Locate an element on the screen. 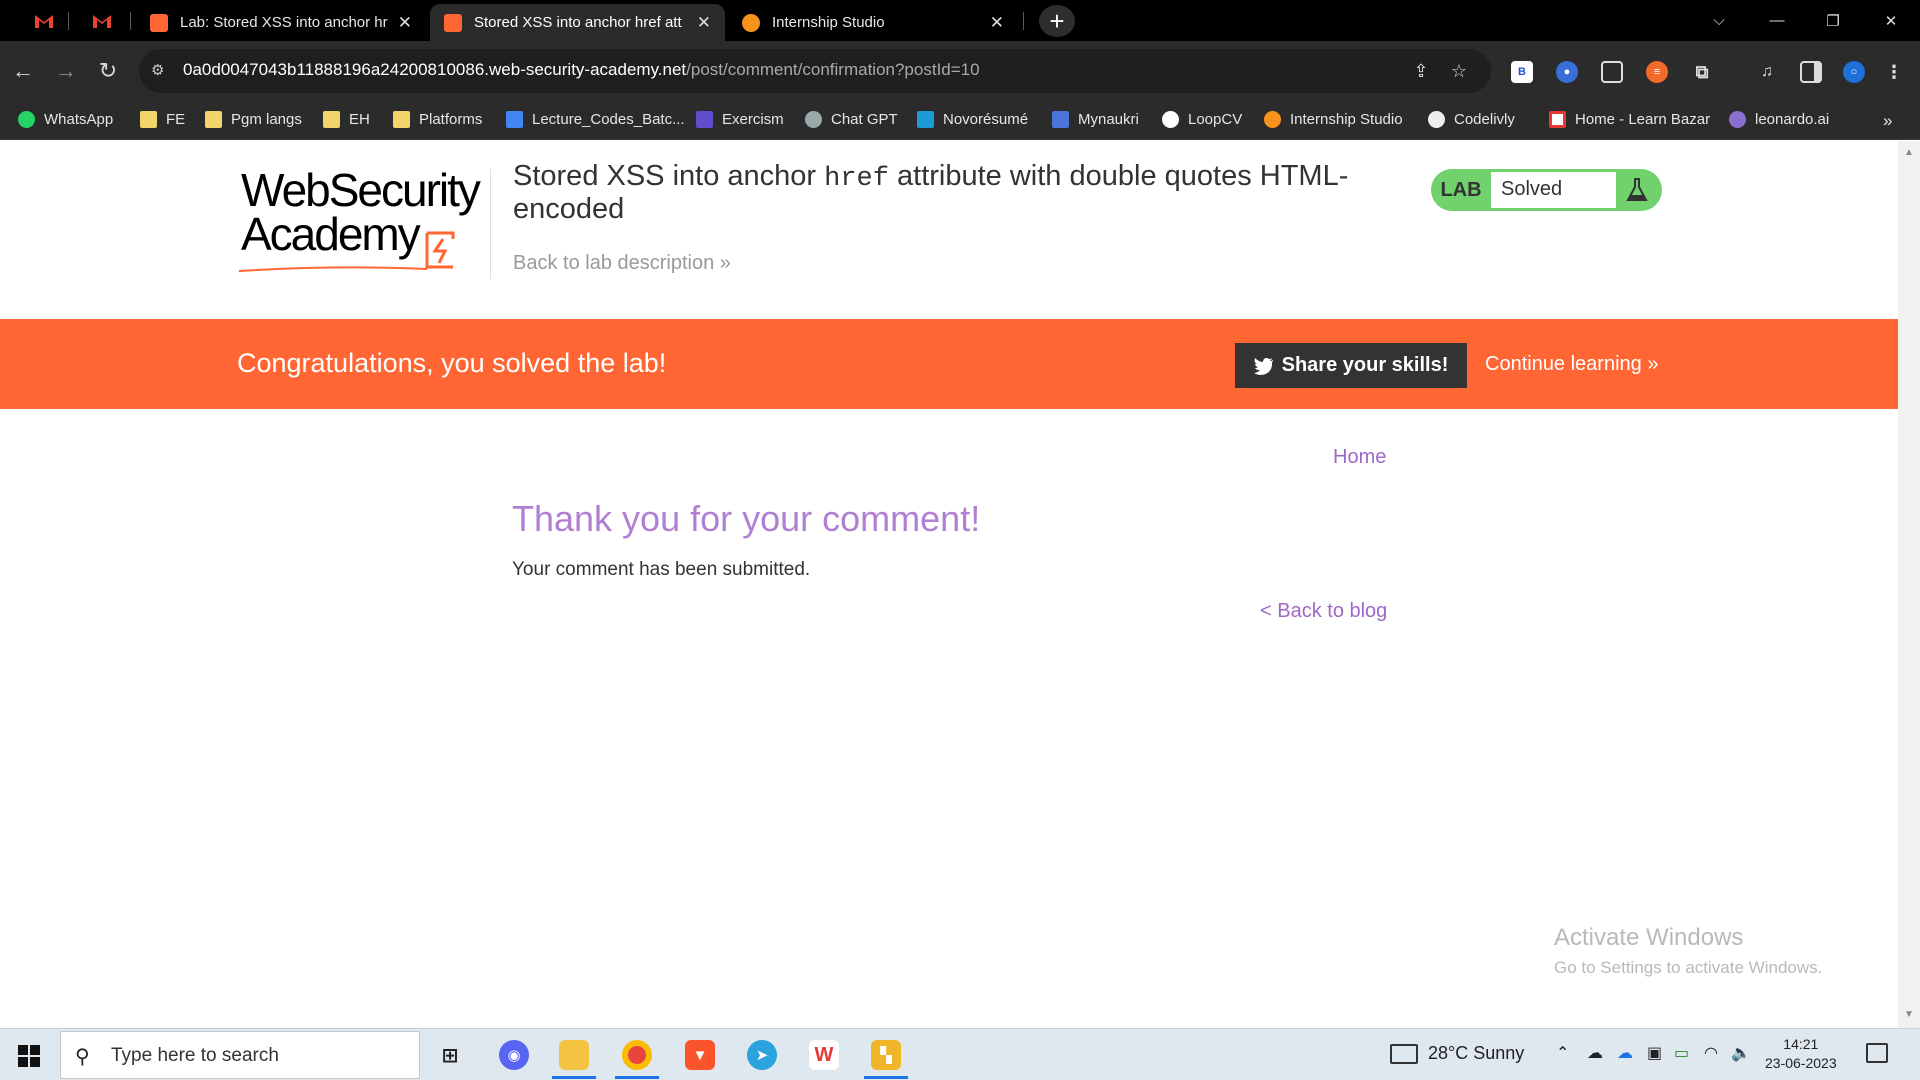  logo-text-line2: Academy is located at coordinates (331, 234).